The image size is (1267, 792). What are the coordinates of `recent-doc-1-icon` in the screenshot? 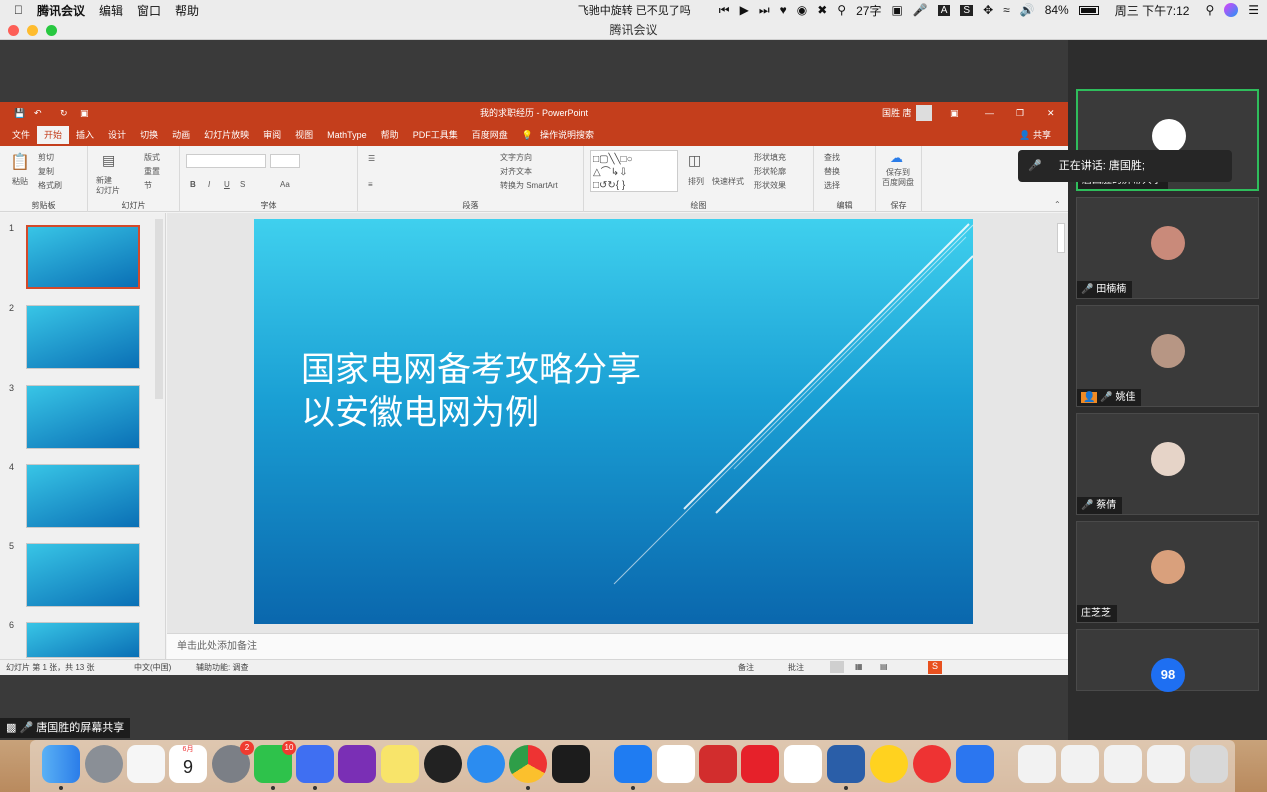 It's located at (1037, 764).